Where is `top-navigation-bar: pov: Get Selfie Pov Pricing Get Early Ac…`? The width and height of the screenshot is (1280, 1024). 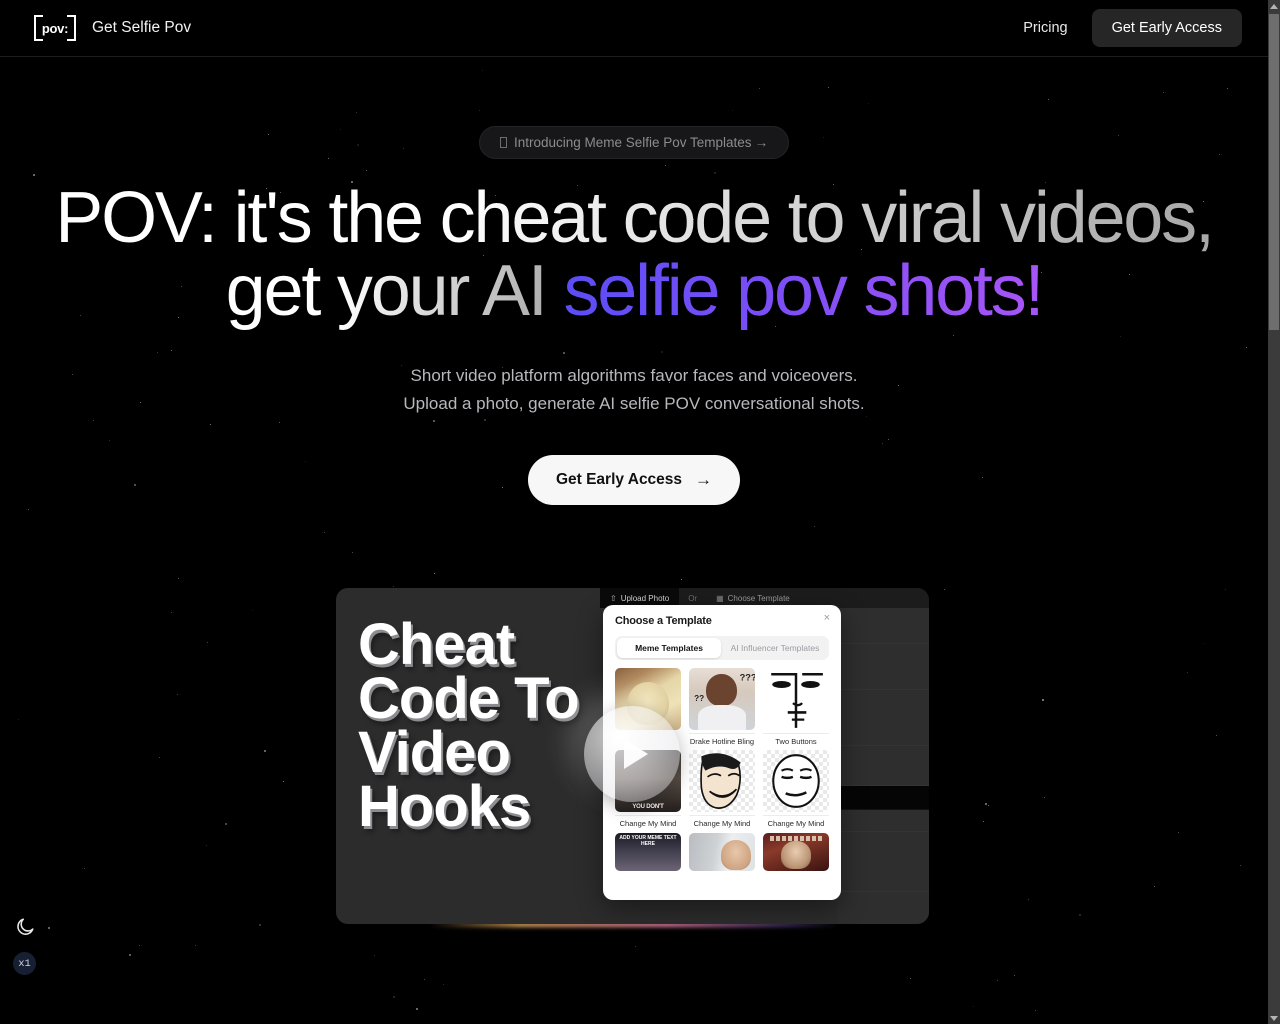
top-navigation-bar: pov: Get Selfie Pov Pricing Get Early Ac… is located at coordinates (634, 28).